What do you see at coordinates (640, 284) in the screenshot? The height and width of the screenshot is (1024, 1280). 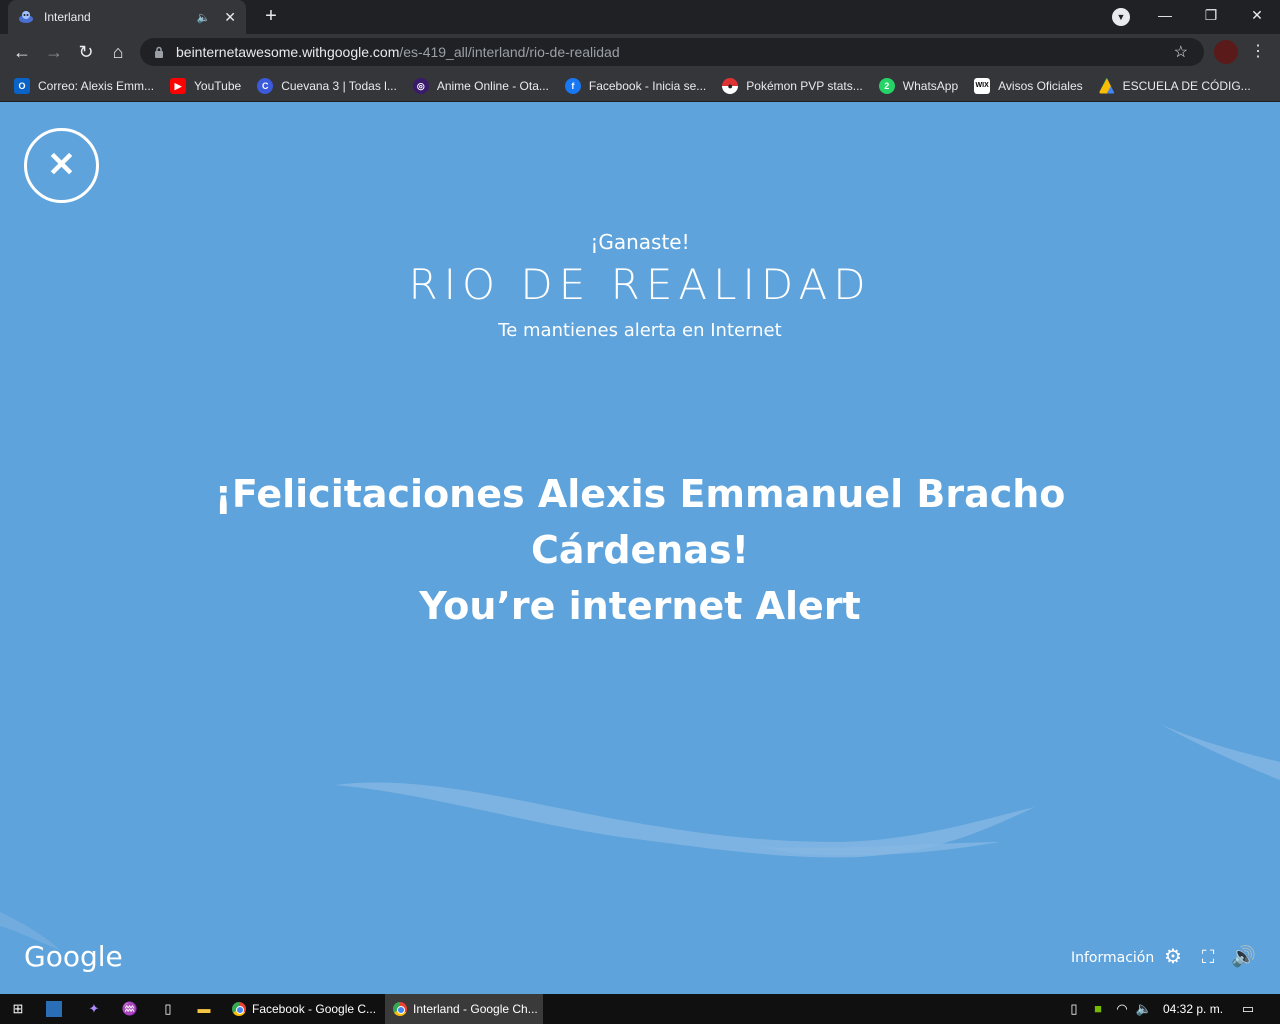 I see `game-title: RIO DE REALIDAD` at bounding box center [640, 284].